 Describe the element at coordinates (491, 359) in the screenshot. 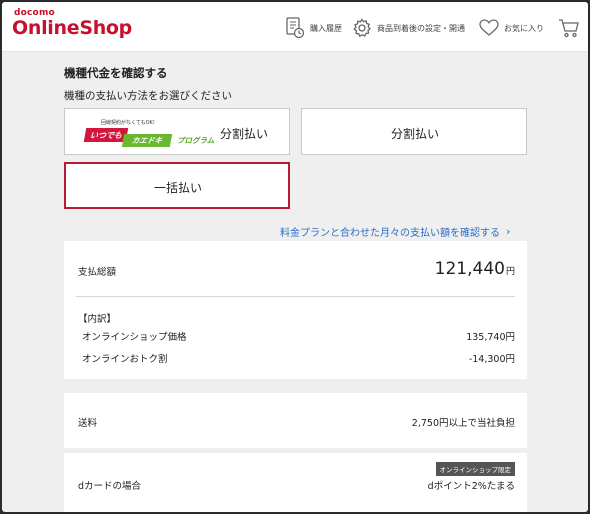

I see `online-discount-value: -14,300円` at that location.